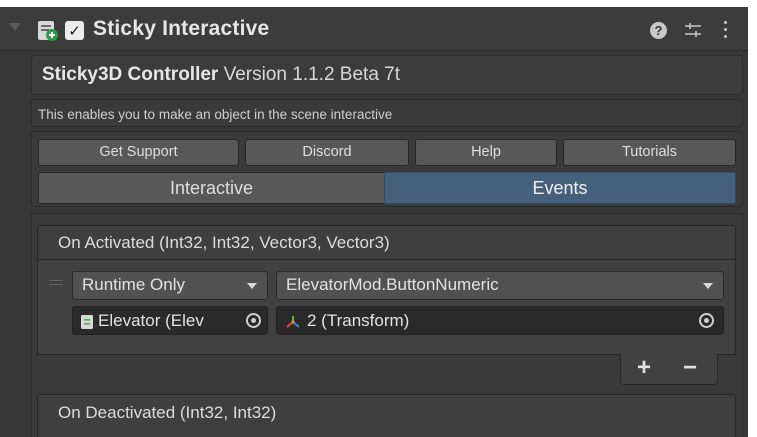  I want to click on discord-button: Discord, so click(327, 152).